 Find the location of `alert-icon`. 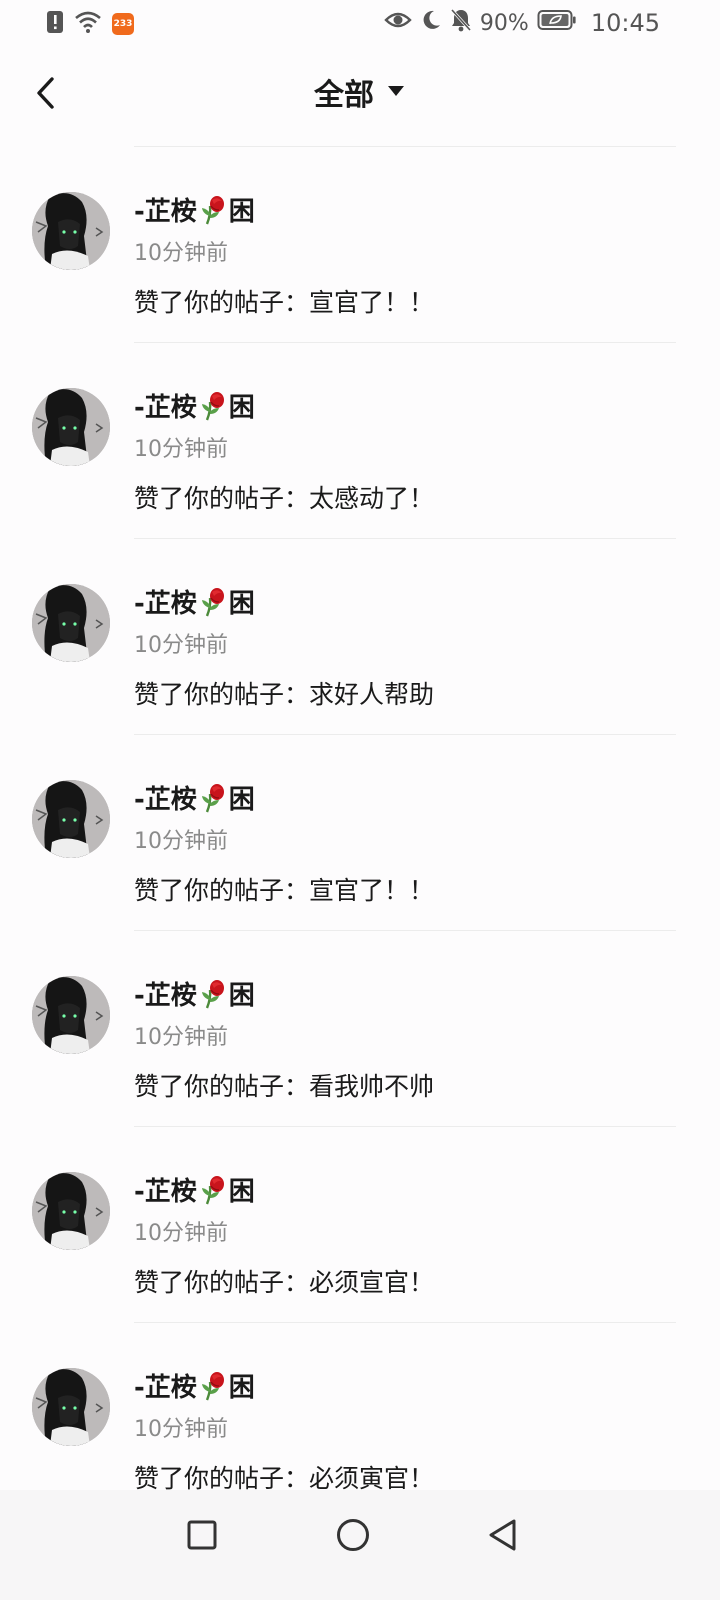

alert-icon is located at coordinates (55, 24).